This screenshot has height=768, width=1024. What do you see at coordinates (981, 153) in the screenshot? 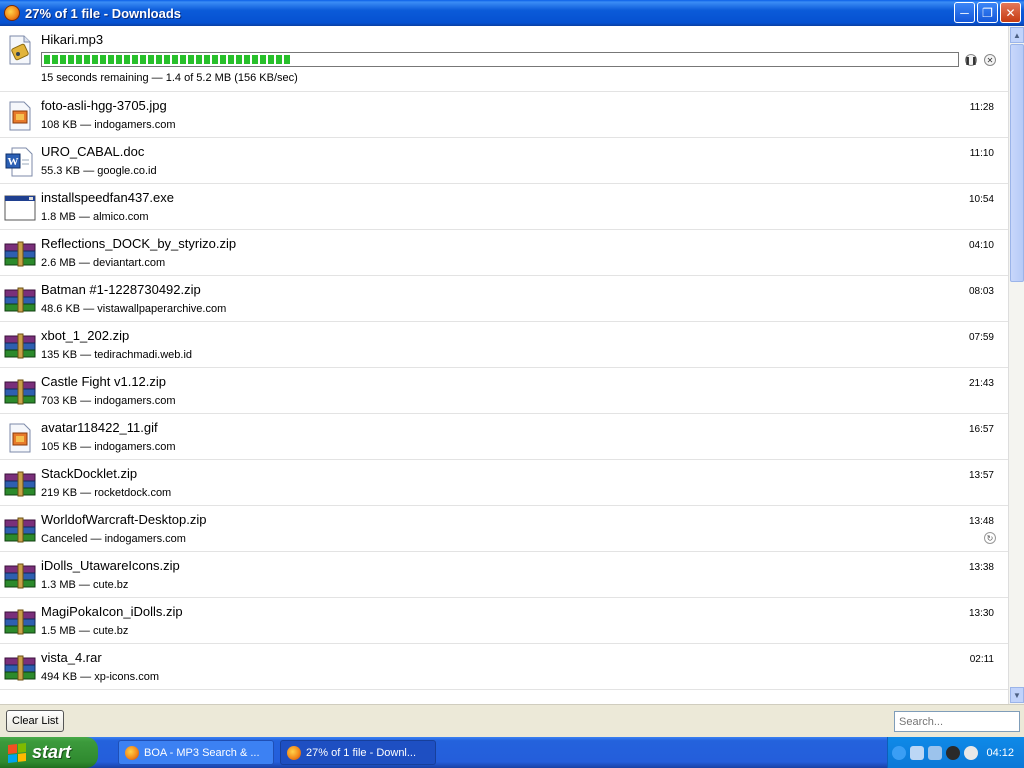
I see `download-time: 11:10` at bounding box center [981, 153].